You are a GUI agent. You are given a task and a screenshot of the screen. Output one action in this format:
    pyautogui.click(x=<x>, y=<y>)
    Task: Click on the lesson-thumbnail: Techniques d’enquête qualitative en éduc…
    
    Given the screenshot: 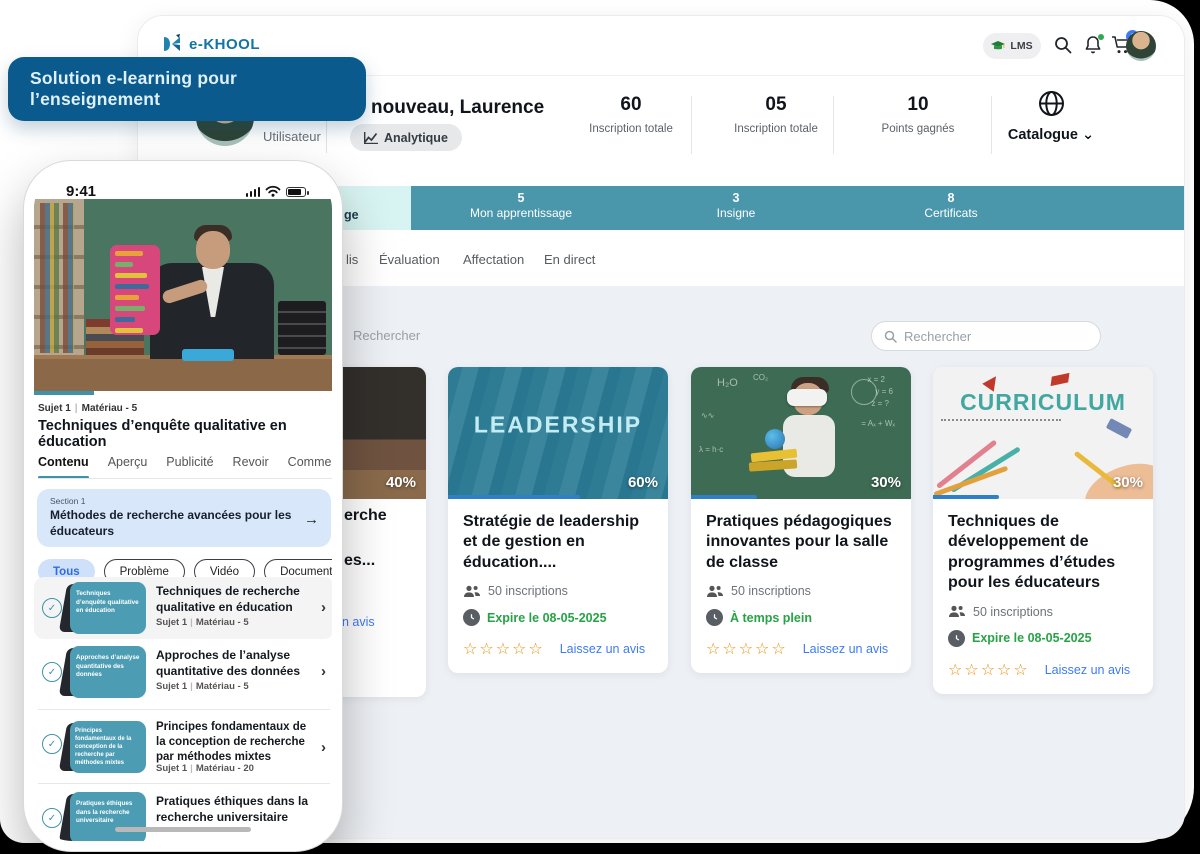 What is the action you would take?
    pyautogui.click(x=108, y=608)
    